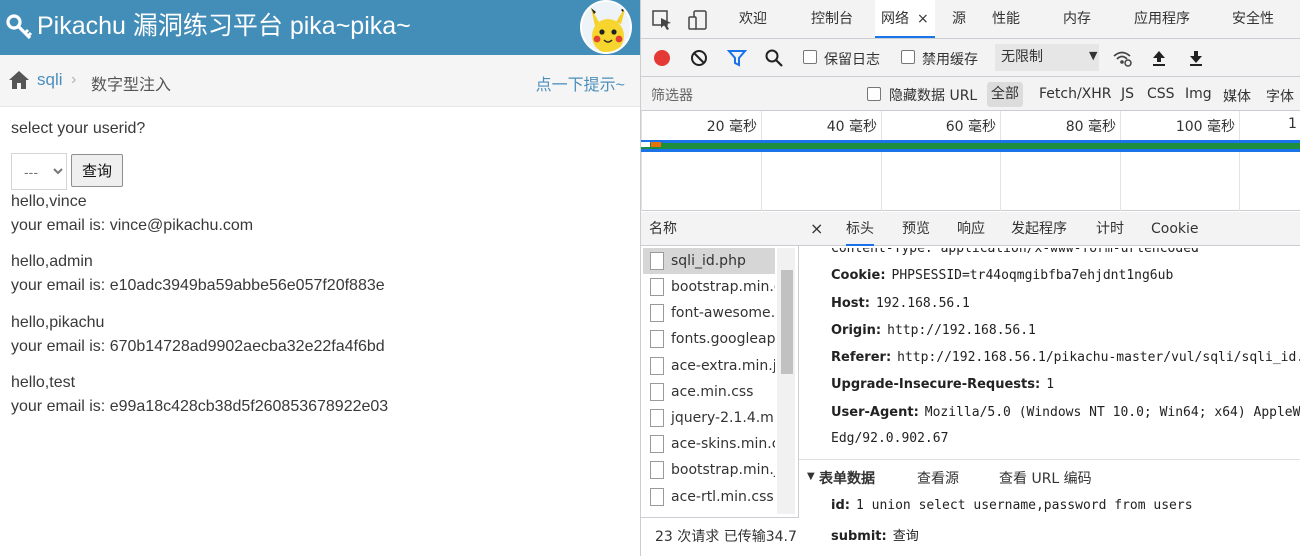  I want to click on chevron-down-icon: ▼, so click(1093, 55).